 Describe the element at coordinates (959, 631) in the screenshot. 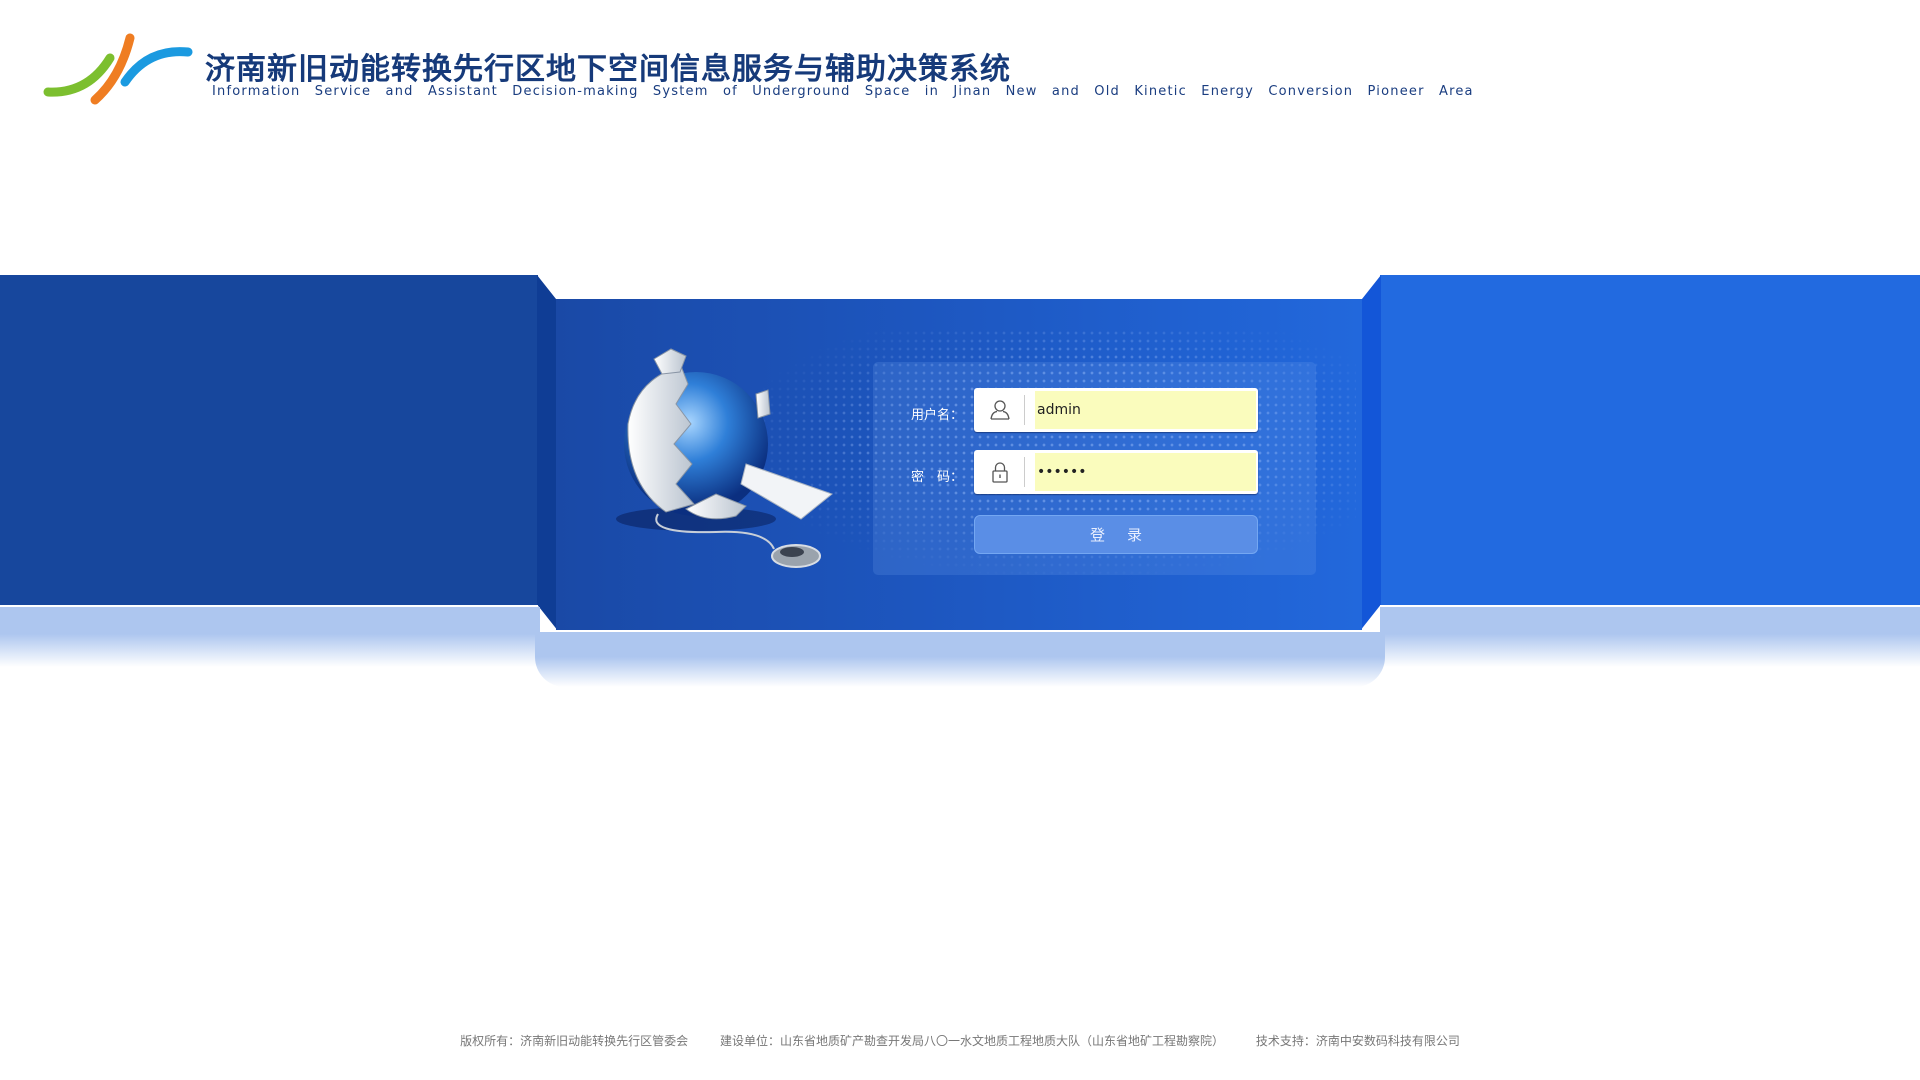

I see `login-panel-edge` at that location.